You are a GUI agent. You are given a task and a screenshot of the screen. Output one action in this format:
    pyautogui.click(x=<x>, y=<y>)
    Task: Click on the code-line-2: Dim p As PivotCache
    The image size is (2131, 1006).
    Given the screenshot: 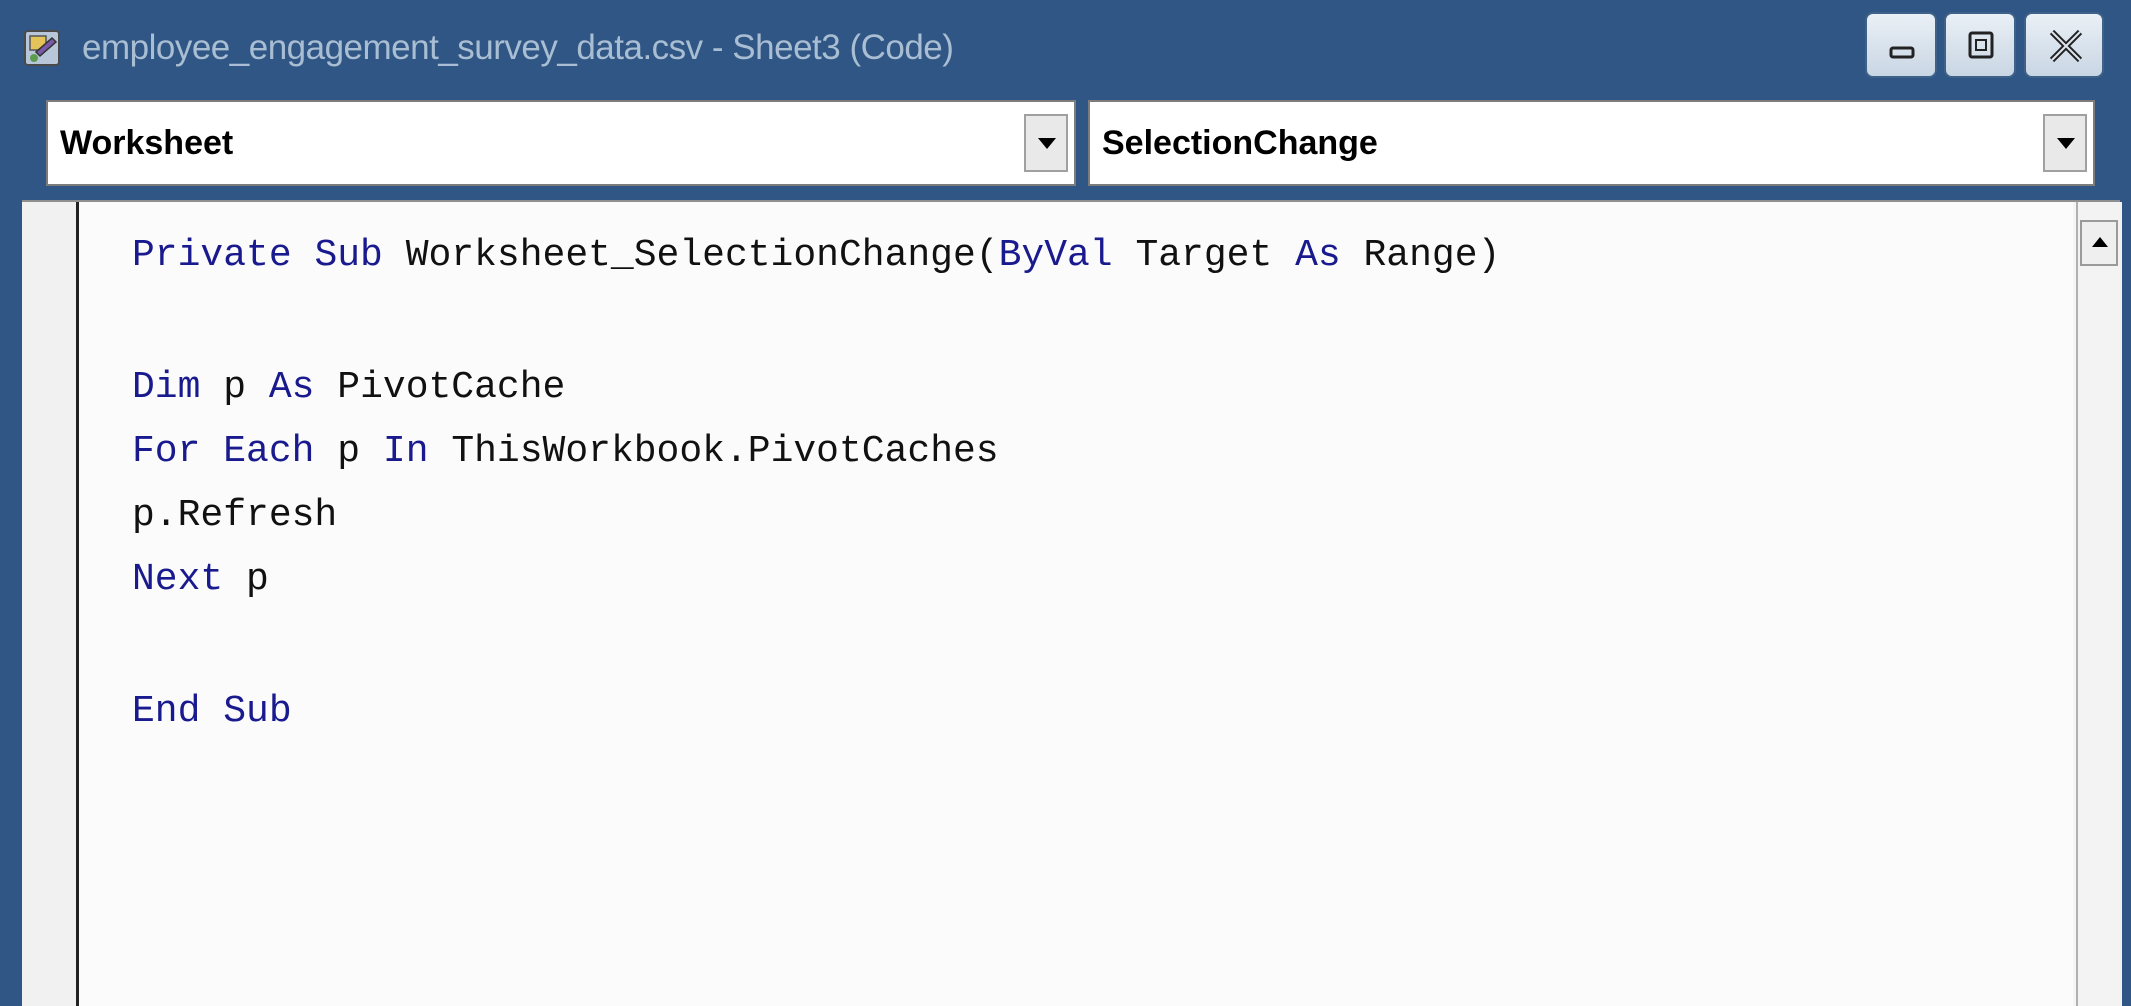 What is the action you would take?
    pyautogui.click(x=348, y=388)
    